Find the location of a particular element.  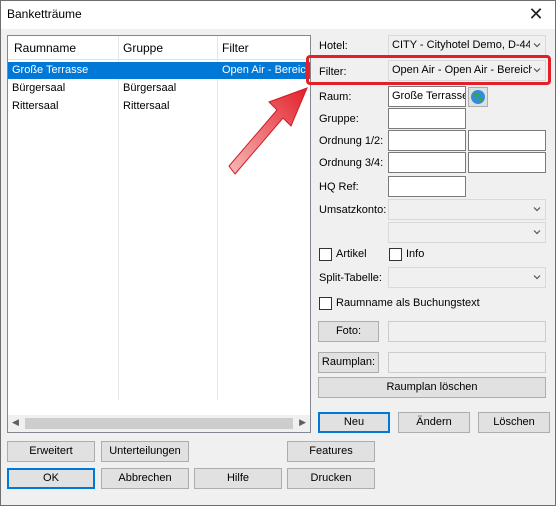

globe-button is located at coordinates (478, 97).